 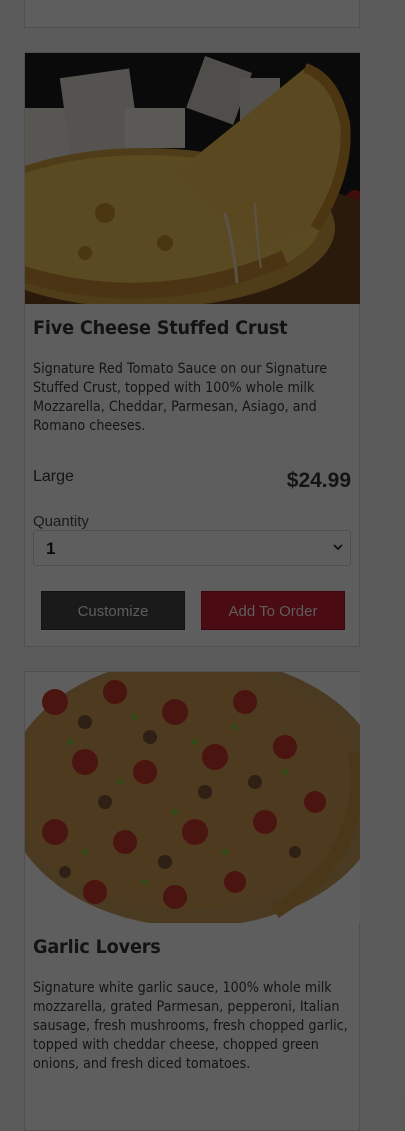 I want to click on menu-item-title: Five Cheese Stuffed Crust, so click(x=160, y=328).